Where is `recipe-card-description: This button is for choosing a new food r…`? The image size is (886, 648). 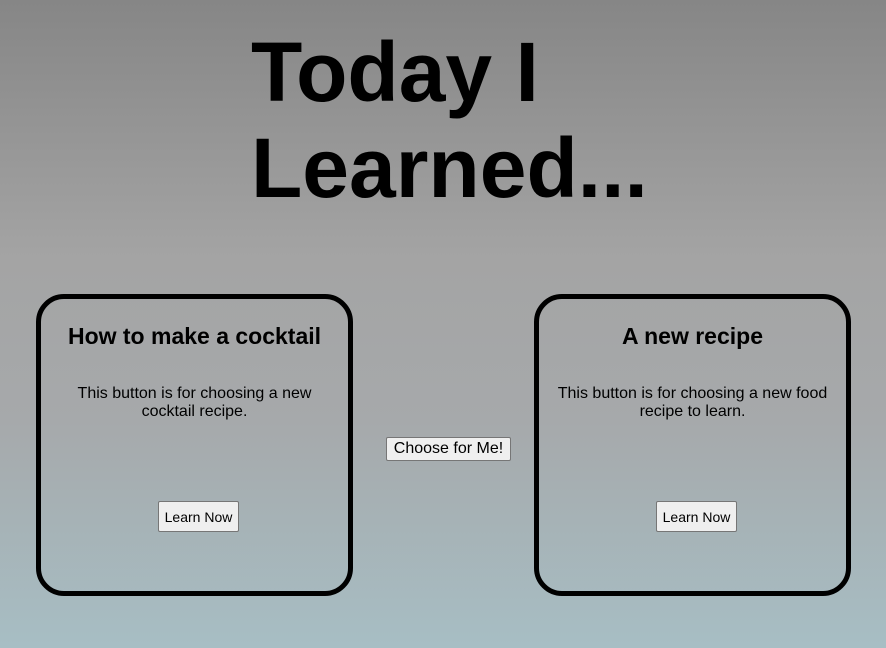 recipe-card-description: This button is for choosing a new food r… is located at coordinates (692, 402).